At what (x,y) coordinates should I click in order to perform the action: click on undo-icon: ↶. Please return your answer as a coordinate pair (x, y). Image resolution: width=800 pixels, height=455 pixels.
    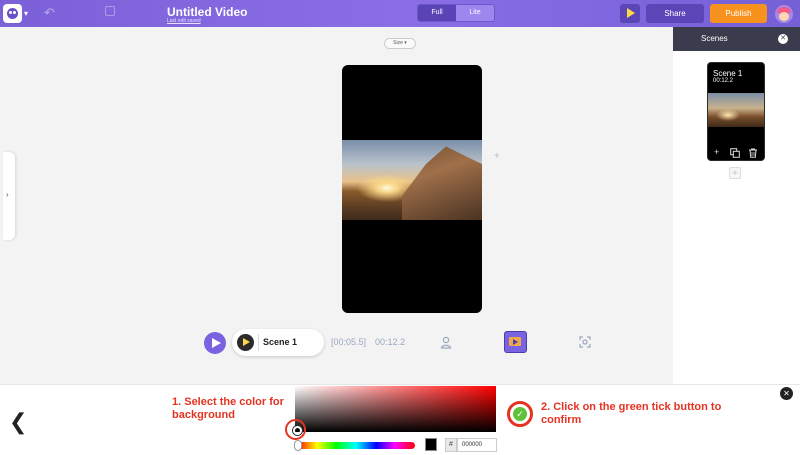
    Looking at the image, I should click on (49, 13).